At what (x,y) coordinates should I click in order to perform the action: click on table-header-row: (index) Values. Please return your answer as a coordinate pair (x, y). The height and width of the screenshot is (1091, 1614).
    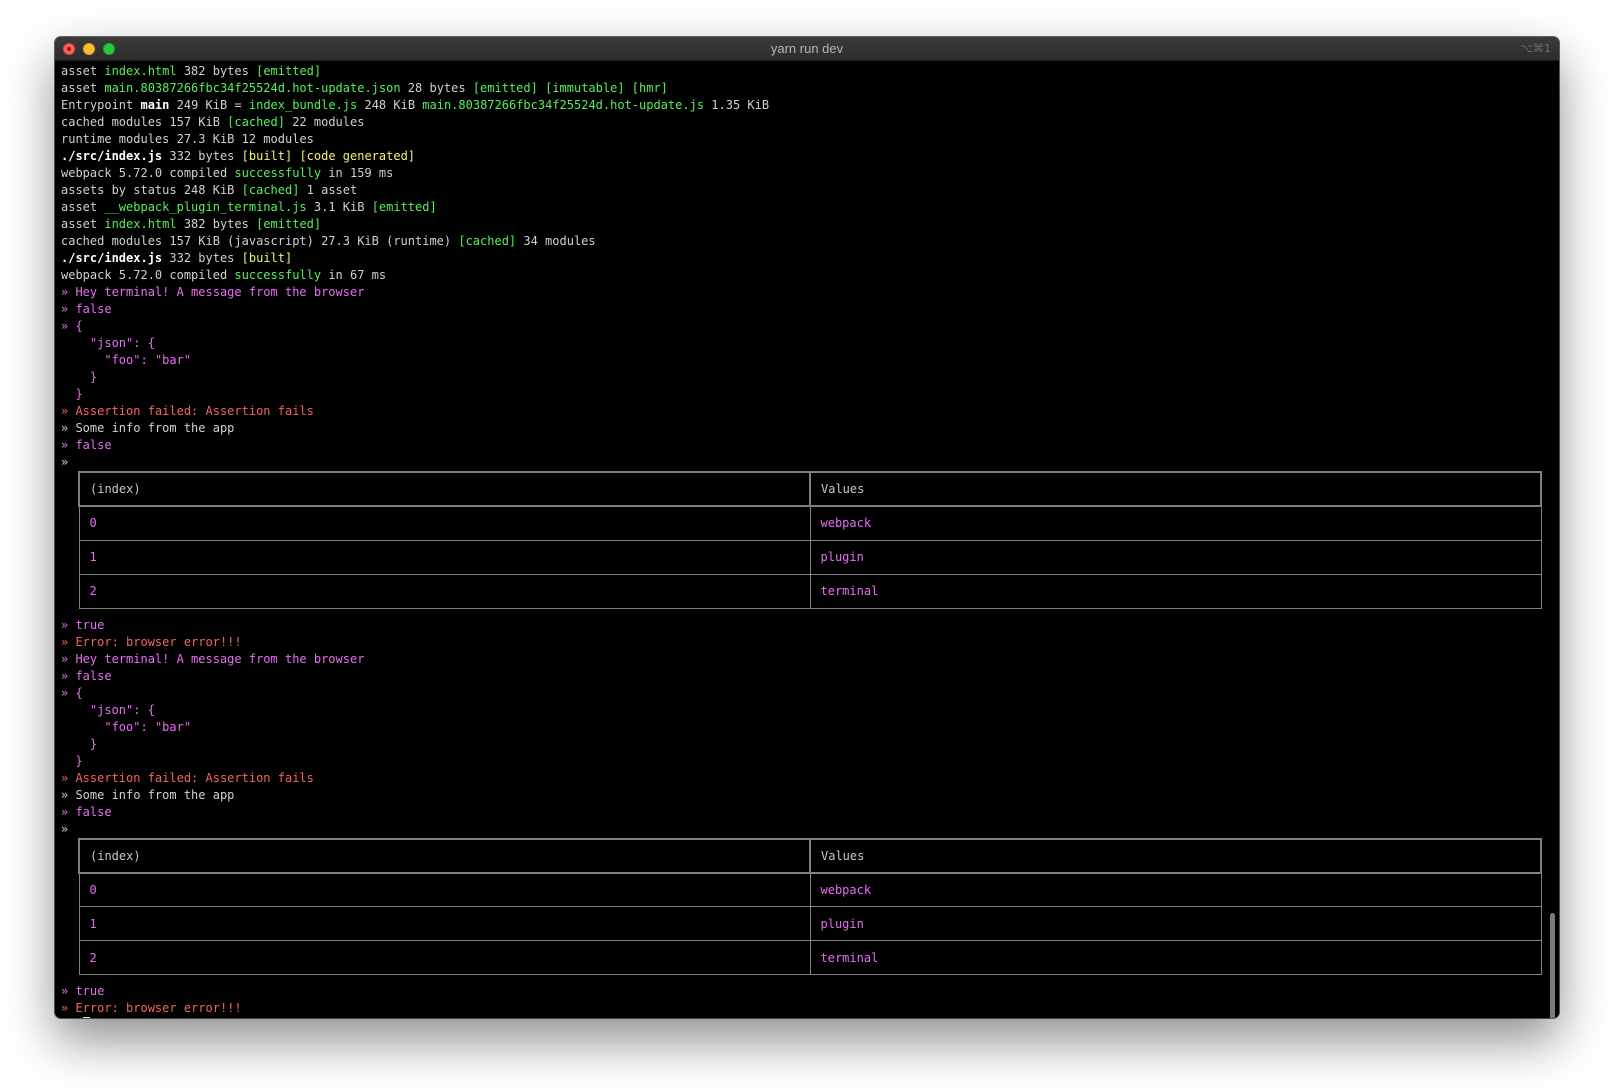
    Looking at the image, I should click on (810, 855).